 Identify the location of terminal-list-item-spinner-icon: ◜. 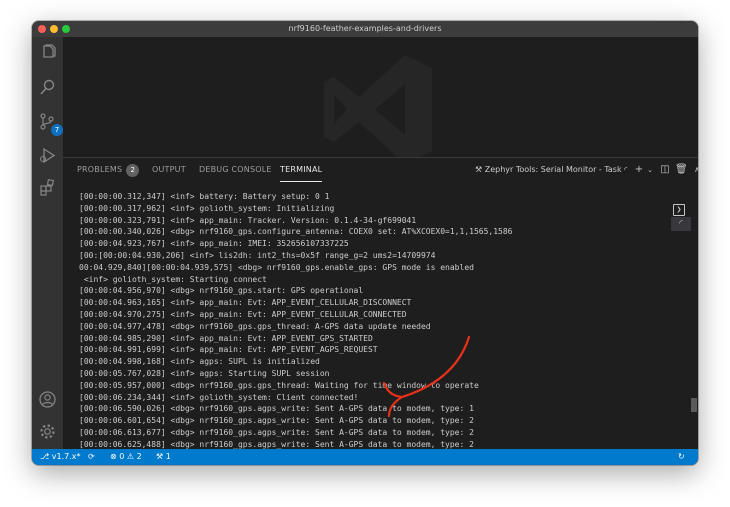
(681, 224).